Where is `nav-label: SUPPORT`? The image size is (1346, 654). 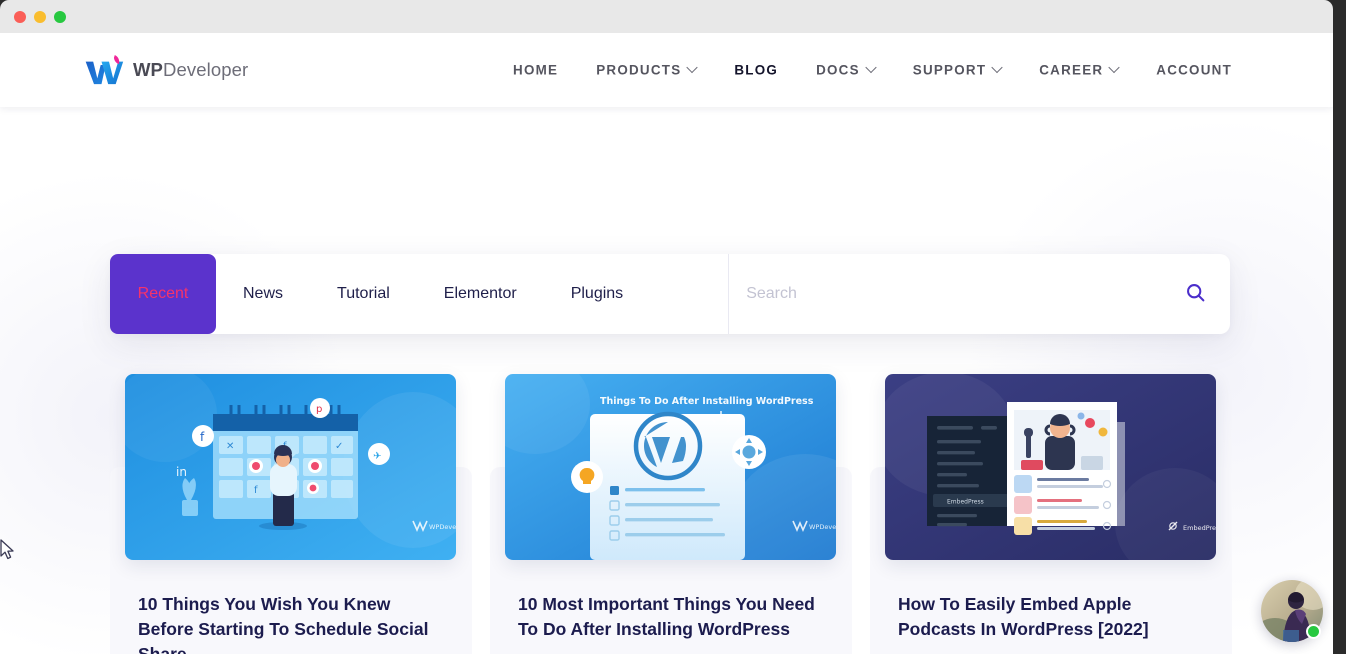 nav-label: SUPPORT is located at coordinates (949, 70).